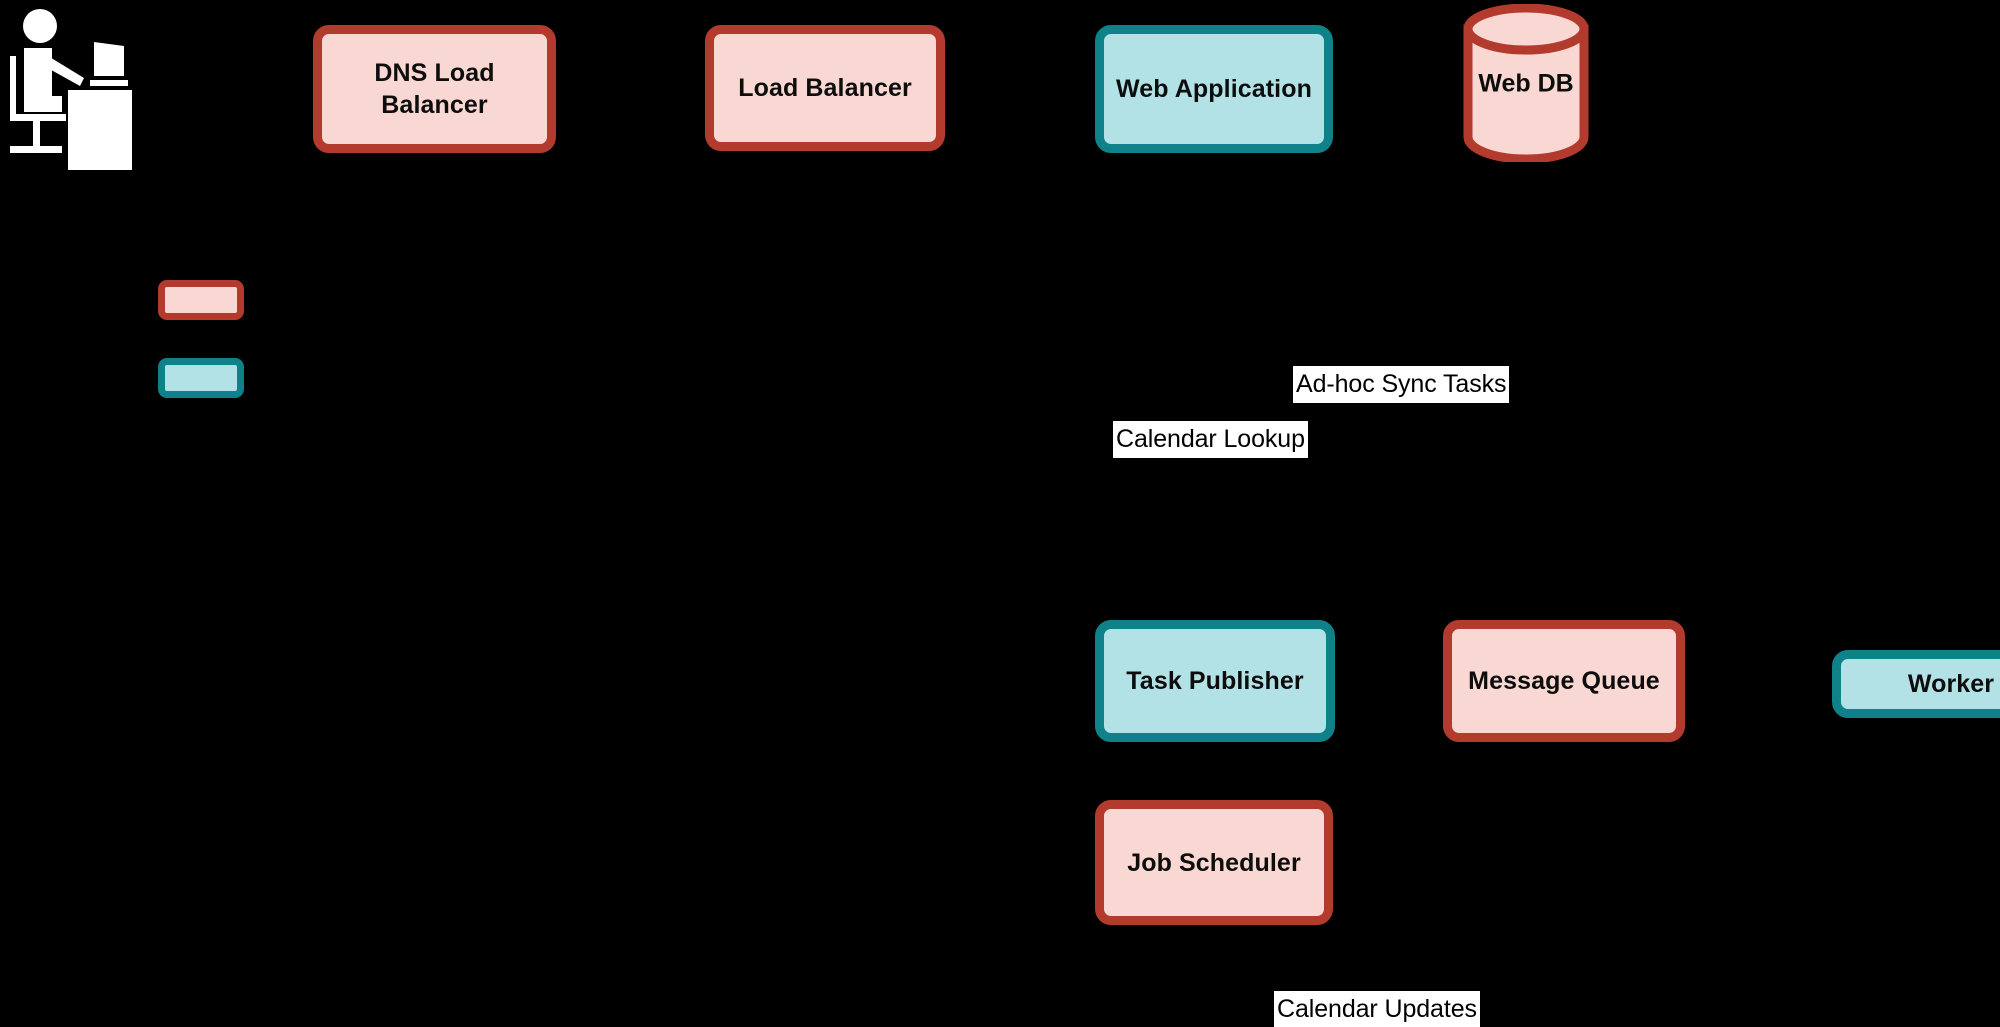  I want to click on node-label-message-queue: Message Queue, so click(1564, 681).